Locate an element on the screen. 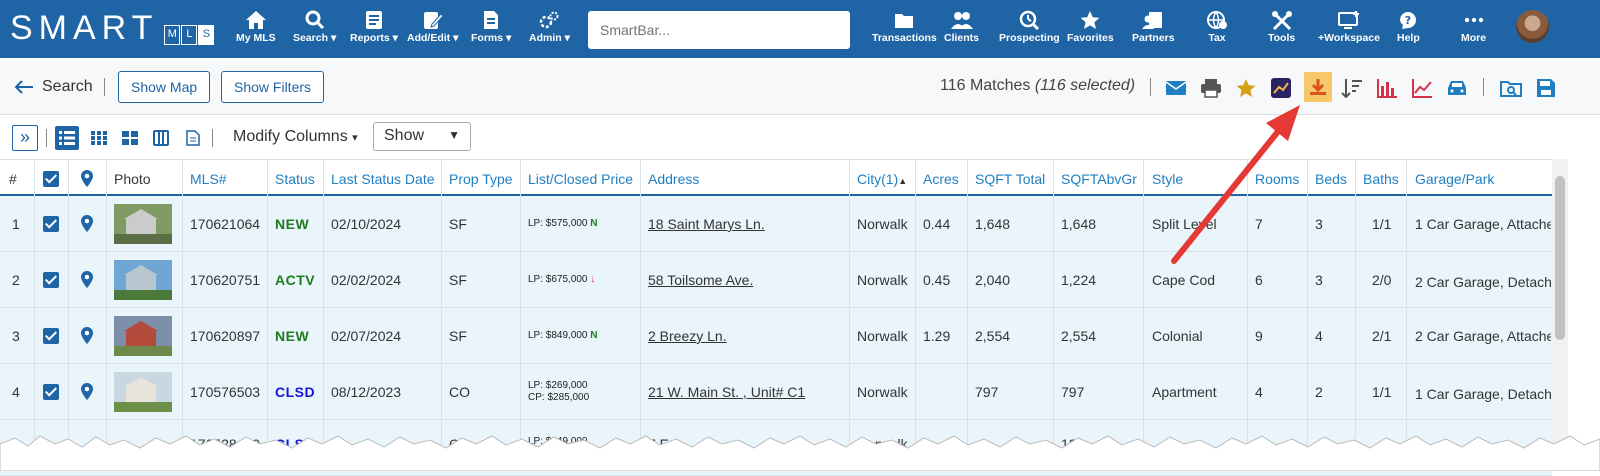 This screenshot has height=476, width=1600. nav-clients: Clients is located at coordinates (961, 30).